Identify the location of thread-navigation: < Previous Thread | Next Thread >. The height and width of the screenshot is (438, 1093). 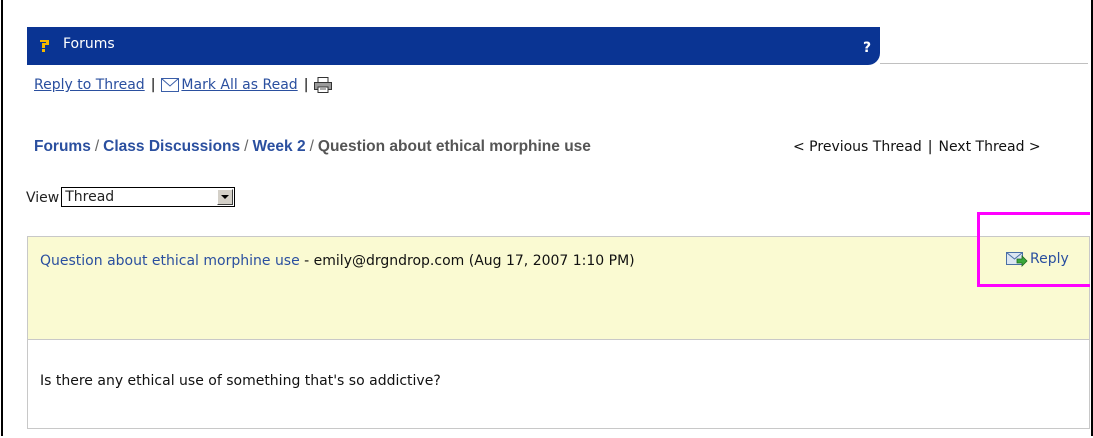
(917, 147).